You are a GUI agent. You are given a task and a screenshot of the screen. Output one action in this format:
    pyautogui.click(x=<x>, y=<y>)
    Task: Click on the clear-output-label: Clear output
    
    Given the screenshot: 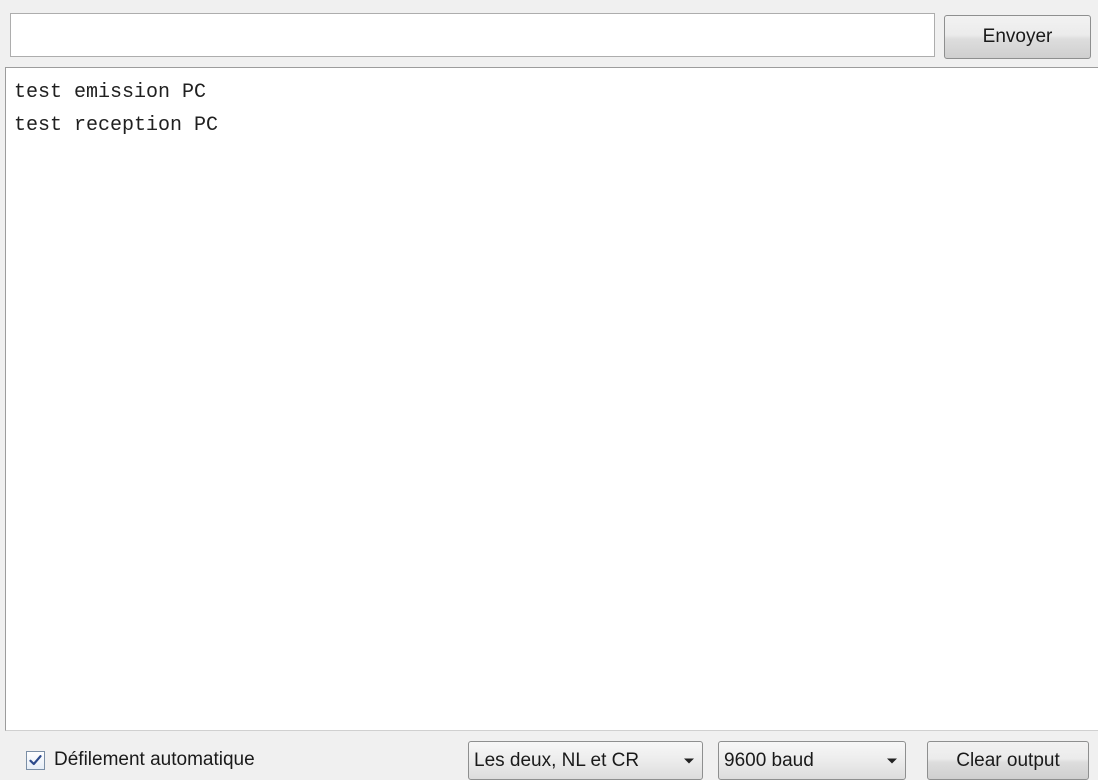 What is the action you would take?
    pyautogui.click(x=1008, y=760)
    